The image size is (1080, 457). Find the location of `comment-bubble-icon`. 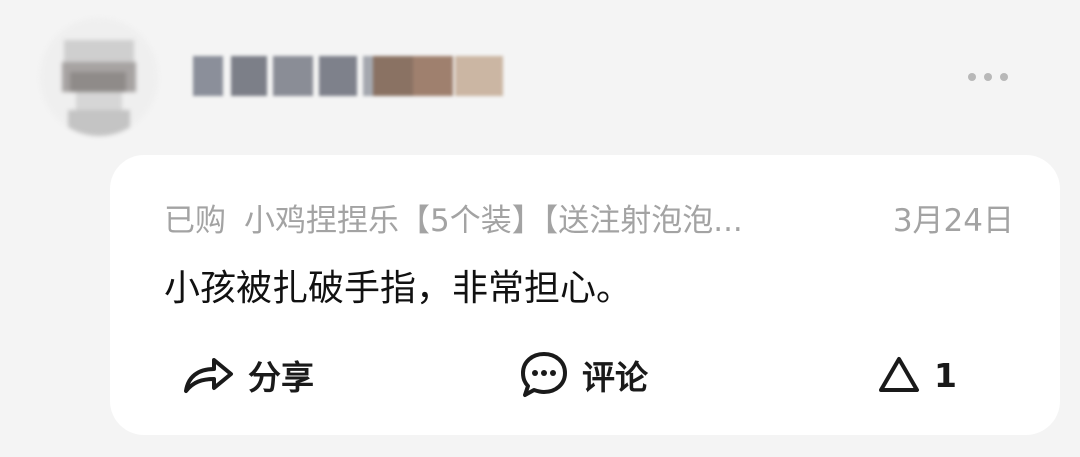

comment-bubble-icon is located at coordinates (544, 374).